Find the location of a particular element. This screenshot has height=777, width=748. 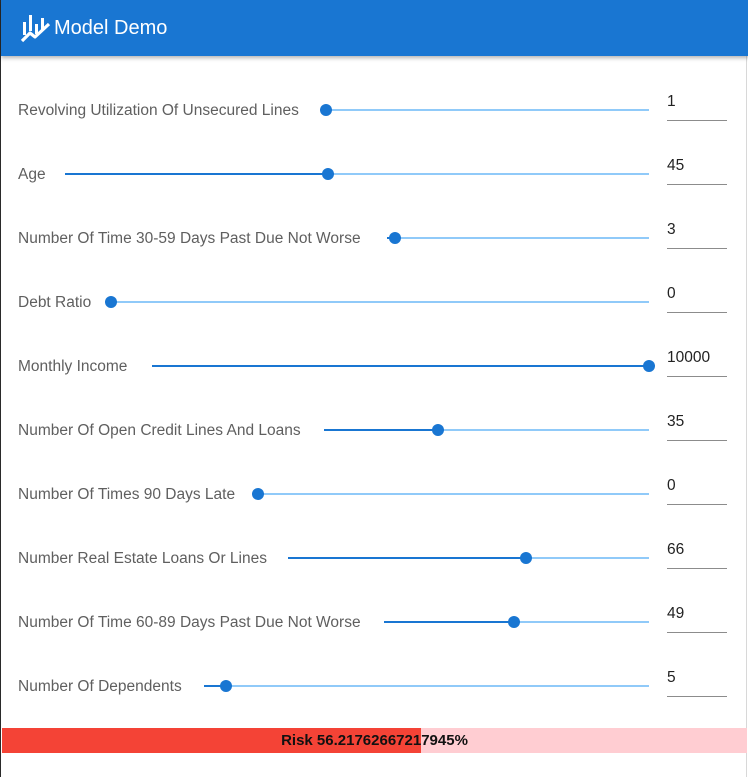

feature-label: Revolving Utilization Of Unsecured Lines is located at coordinates (158, 110).